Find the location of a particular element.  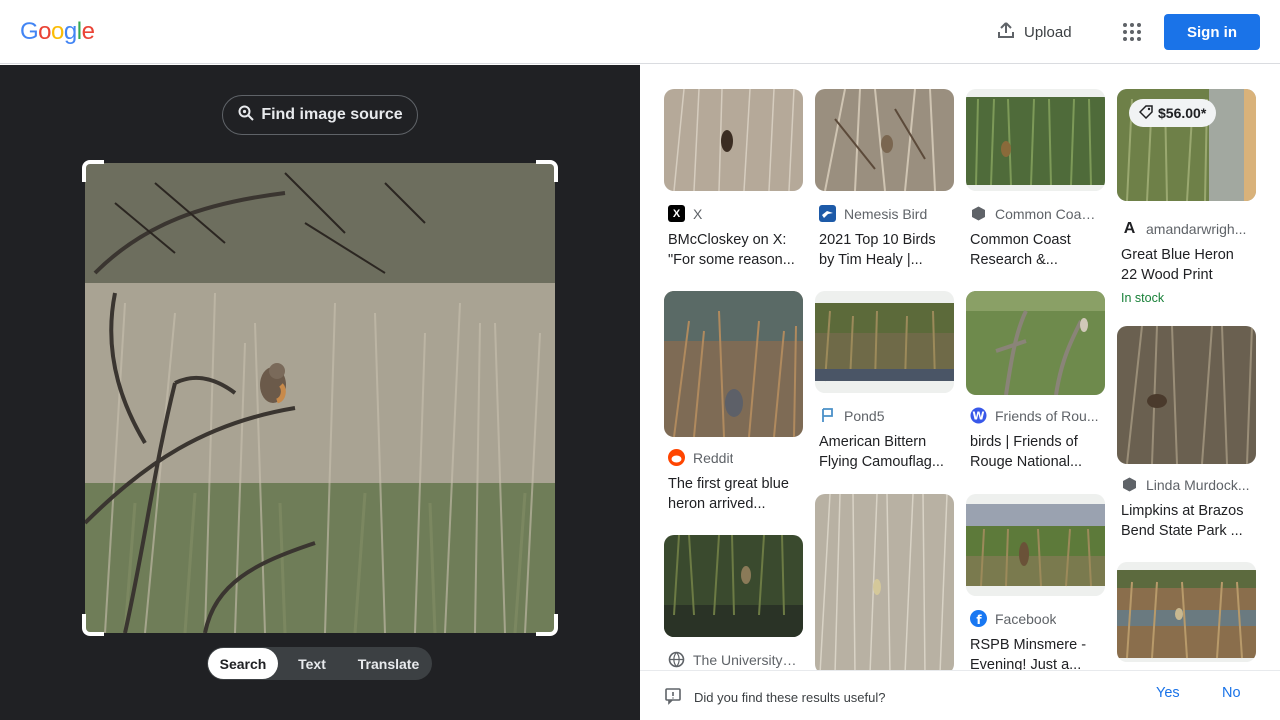

result-source: X X is located at coordinates (685, 213).